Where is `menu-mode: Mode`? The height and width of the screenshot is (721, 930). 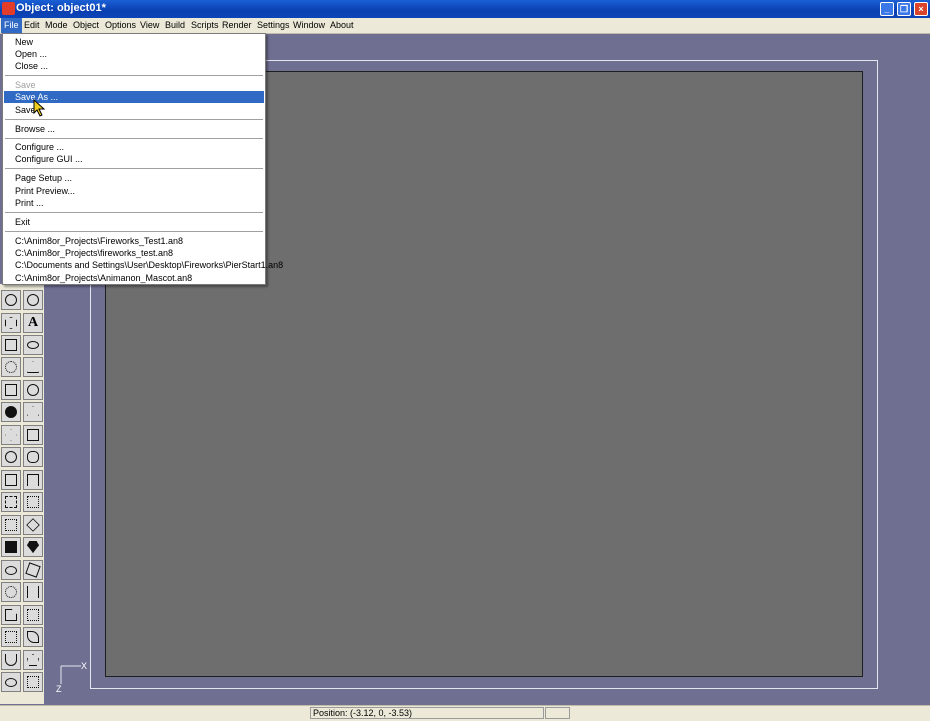
menu-mode: Mode is located at coordinates (56, 25).